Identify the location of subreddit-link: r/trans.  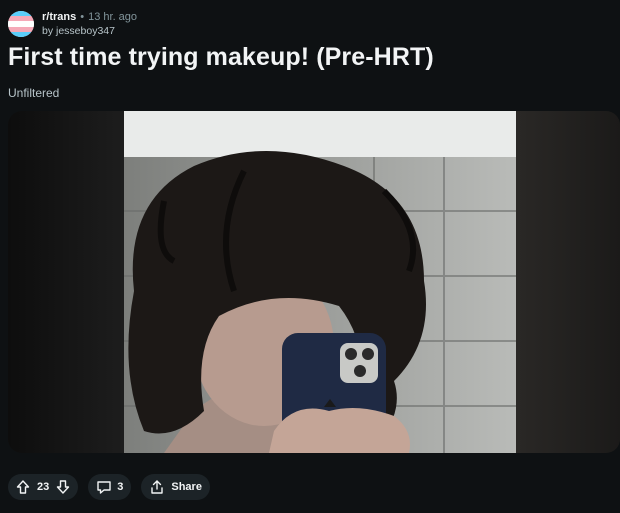
(59, 17).